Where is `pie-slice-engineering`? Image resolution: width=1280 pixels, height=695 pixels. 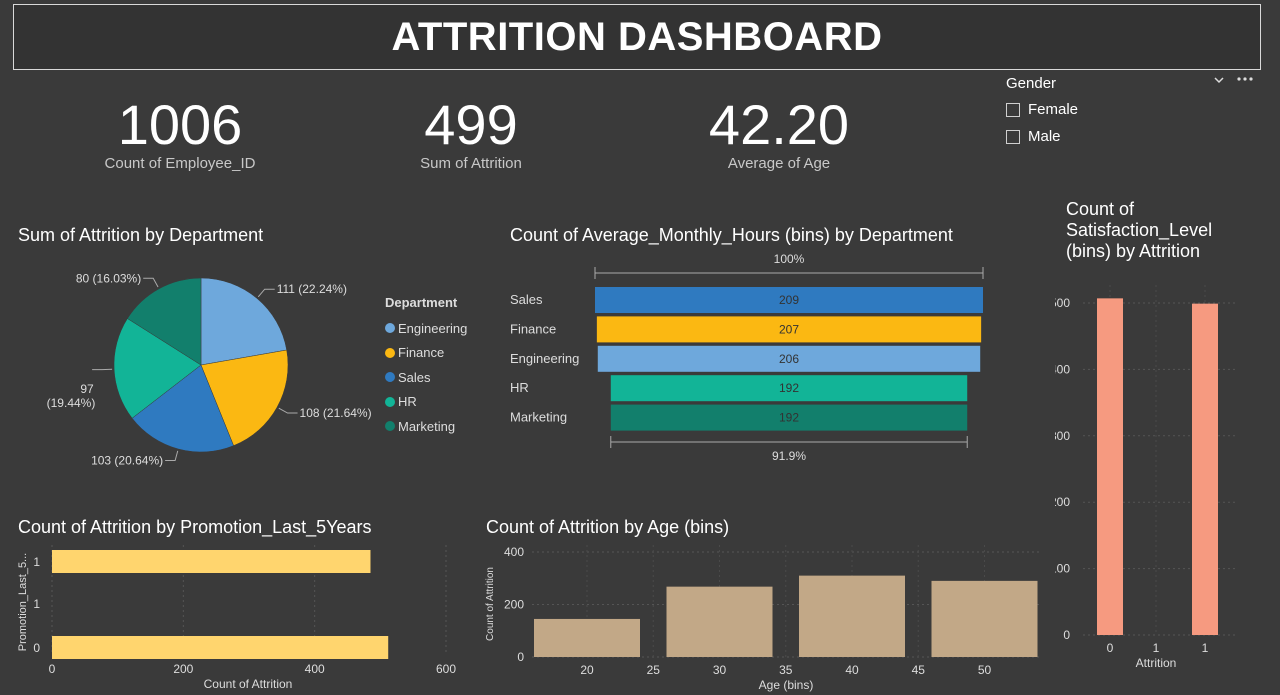 pie-slice-engineering is located at coordinates (243, 321).